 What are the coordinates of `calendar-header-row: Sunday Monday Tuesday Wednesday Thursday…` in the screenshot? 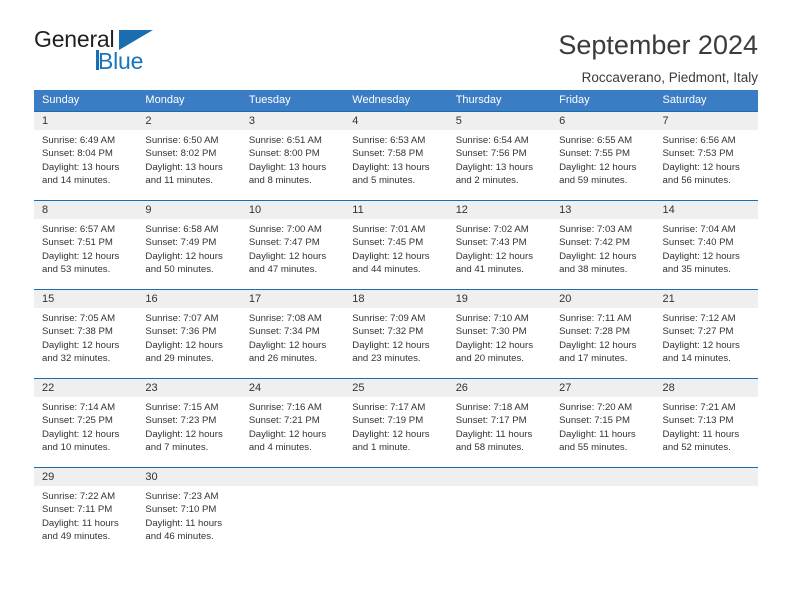 It's located at (396, 100).